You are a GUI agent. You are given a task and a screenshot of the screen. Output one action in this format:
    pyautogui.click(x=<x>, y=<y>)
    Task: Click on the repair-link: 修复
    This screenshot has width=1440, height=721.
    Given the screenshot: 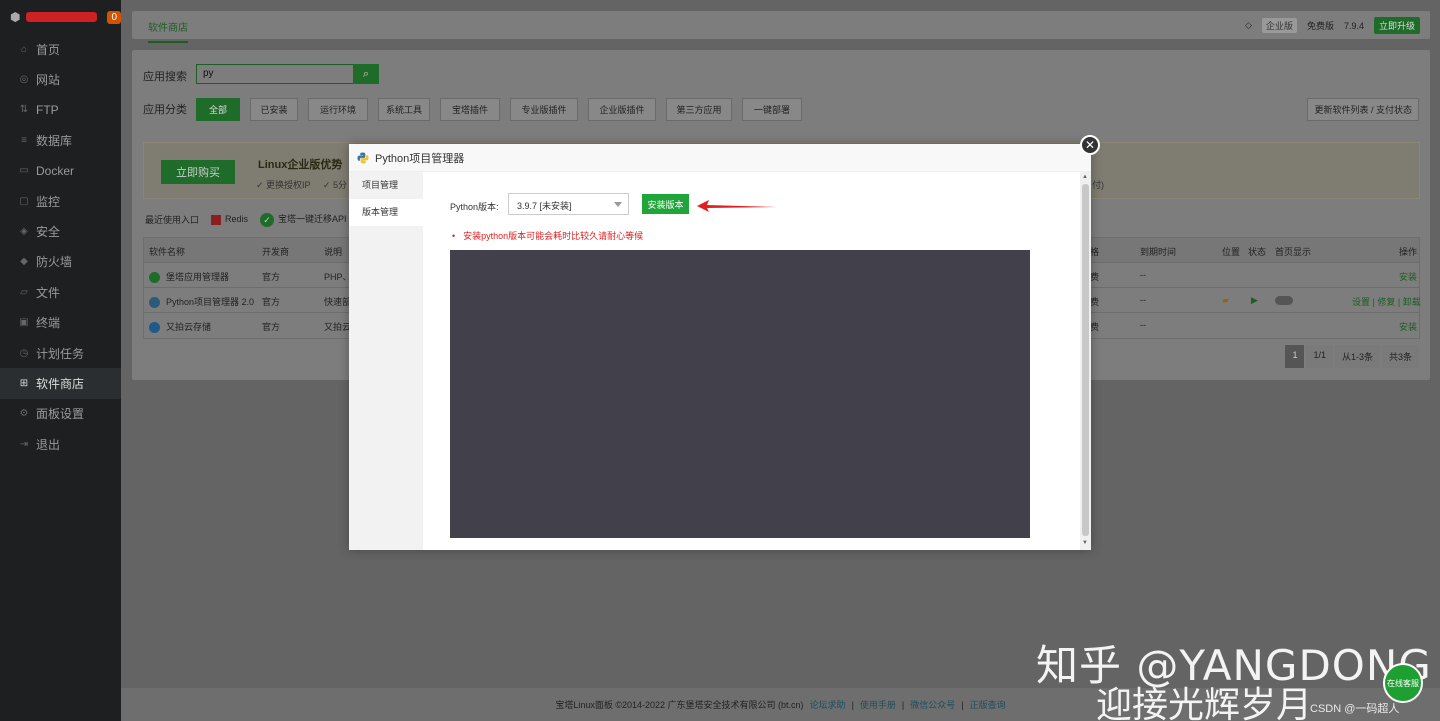 What is the action you would take?
    pyautogui.click(x=1386, y=302)
    